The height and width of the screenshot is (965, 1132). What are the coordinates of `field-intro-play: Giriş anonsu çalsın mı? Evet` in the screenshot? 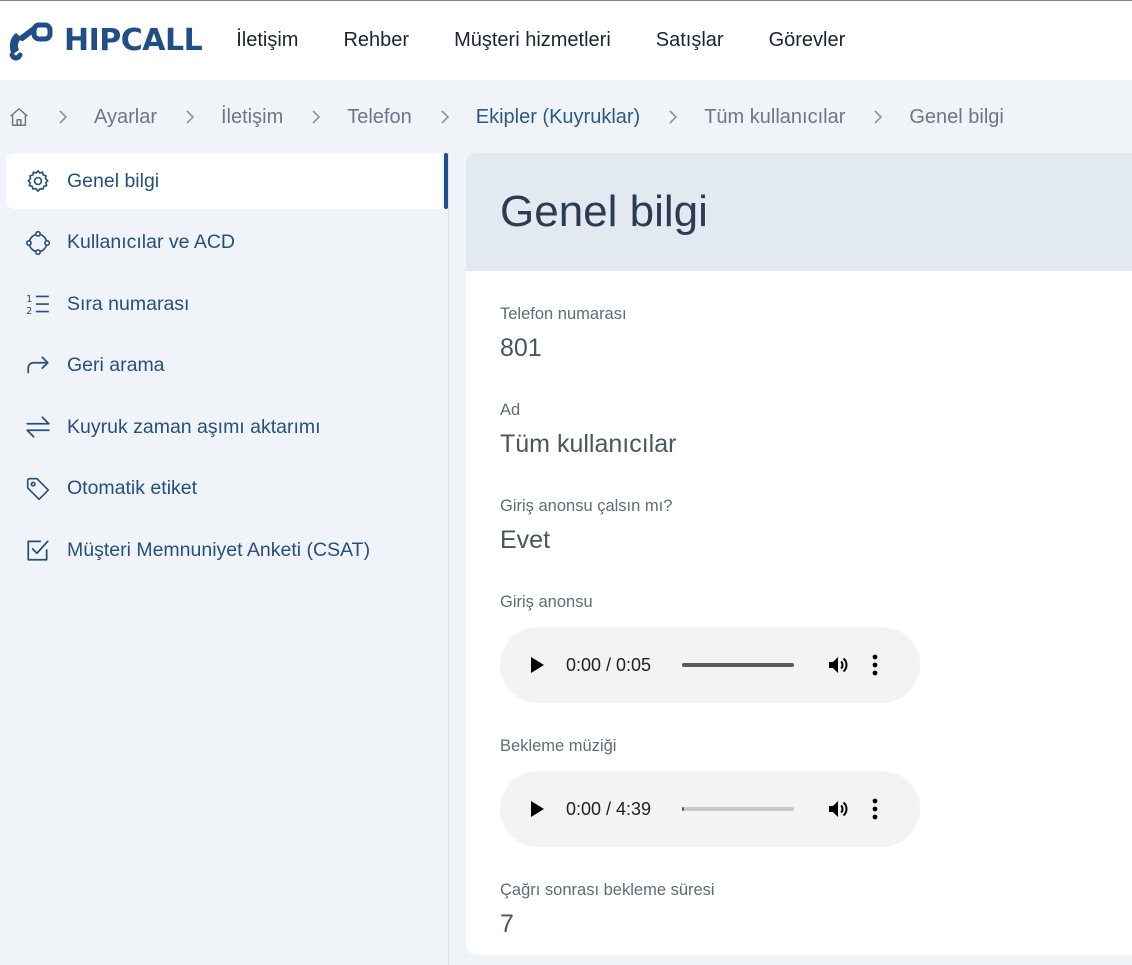 It's located at (816, 526).